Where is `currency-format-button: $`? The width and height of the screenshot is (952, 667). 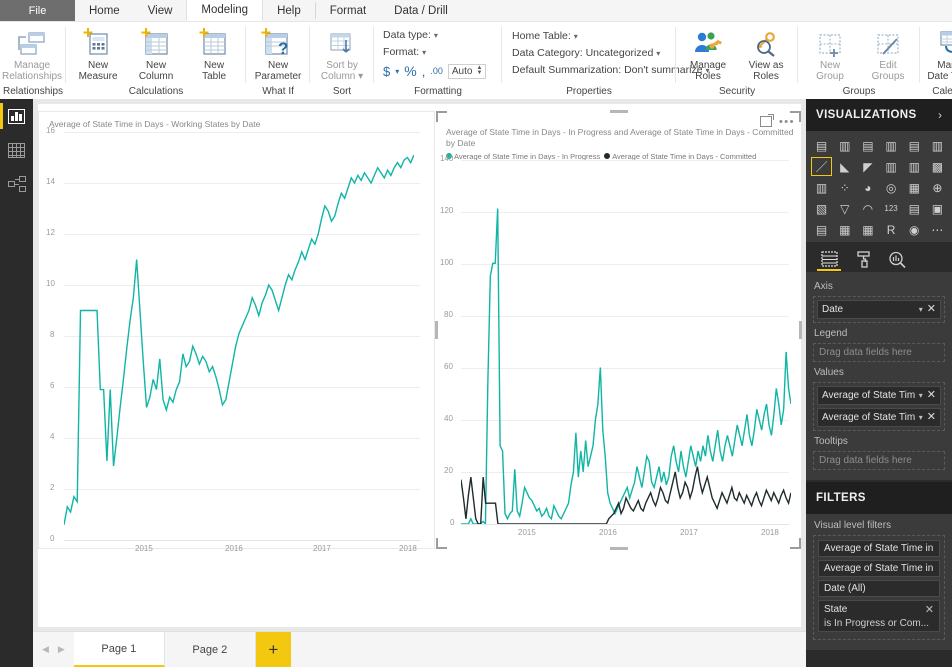 currency-format-button: $ is located at coordinates (386, 71).